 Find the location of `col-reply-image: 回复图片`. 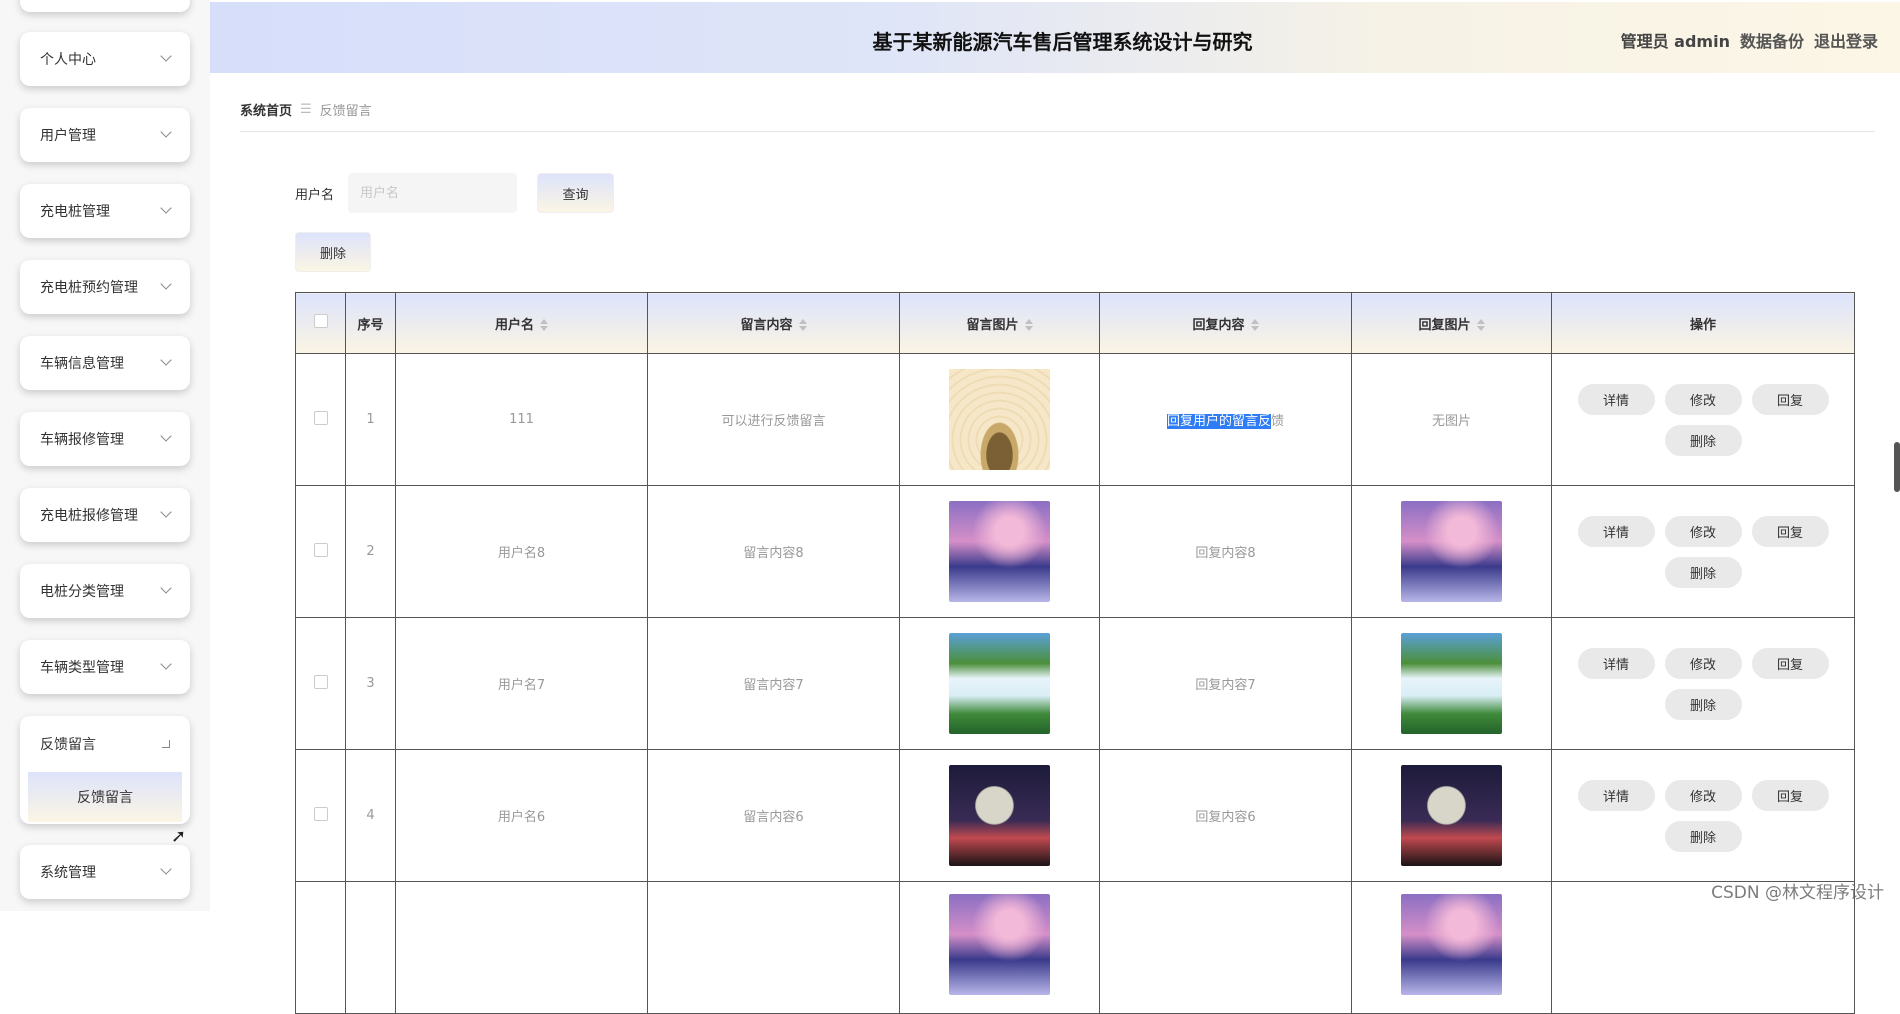

col-reply-image: 回复图片 is located at coordinates (1452, 323).